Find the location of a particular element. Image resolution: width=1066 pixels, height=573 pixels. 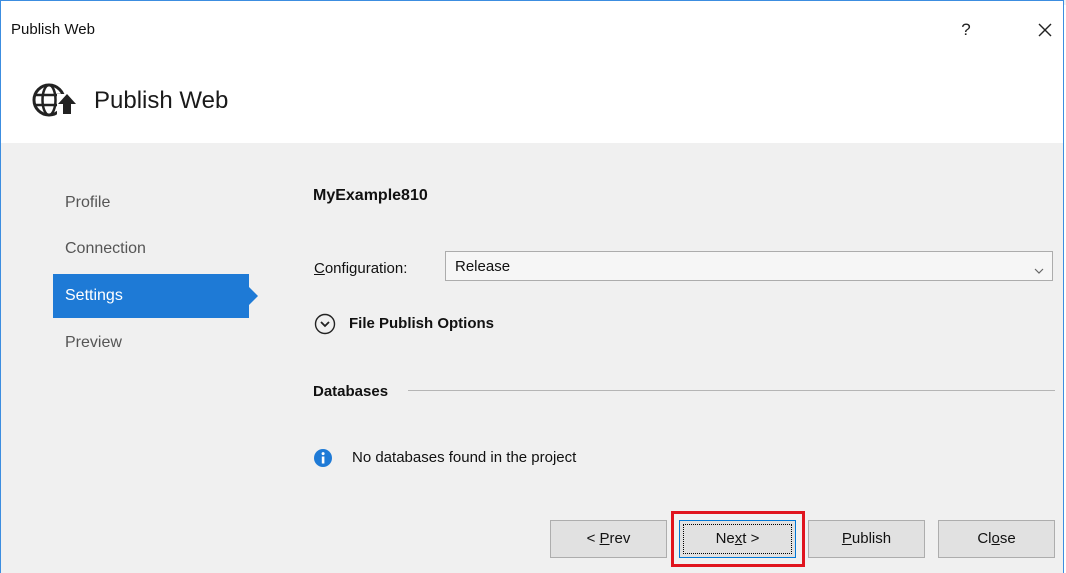

file-publish-options-label: File Publish Options is located at coordinates (422, 323).